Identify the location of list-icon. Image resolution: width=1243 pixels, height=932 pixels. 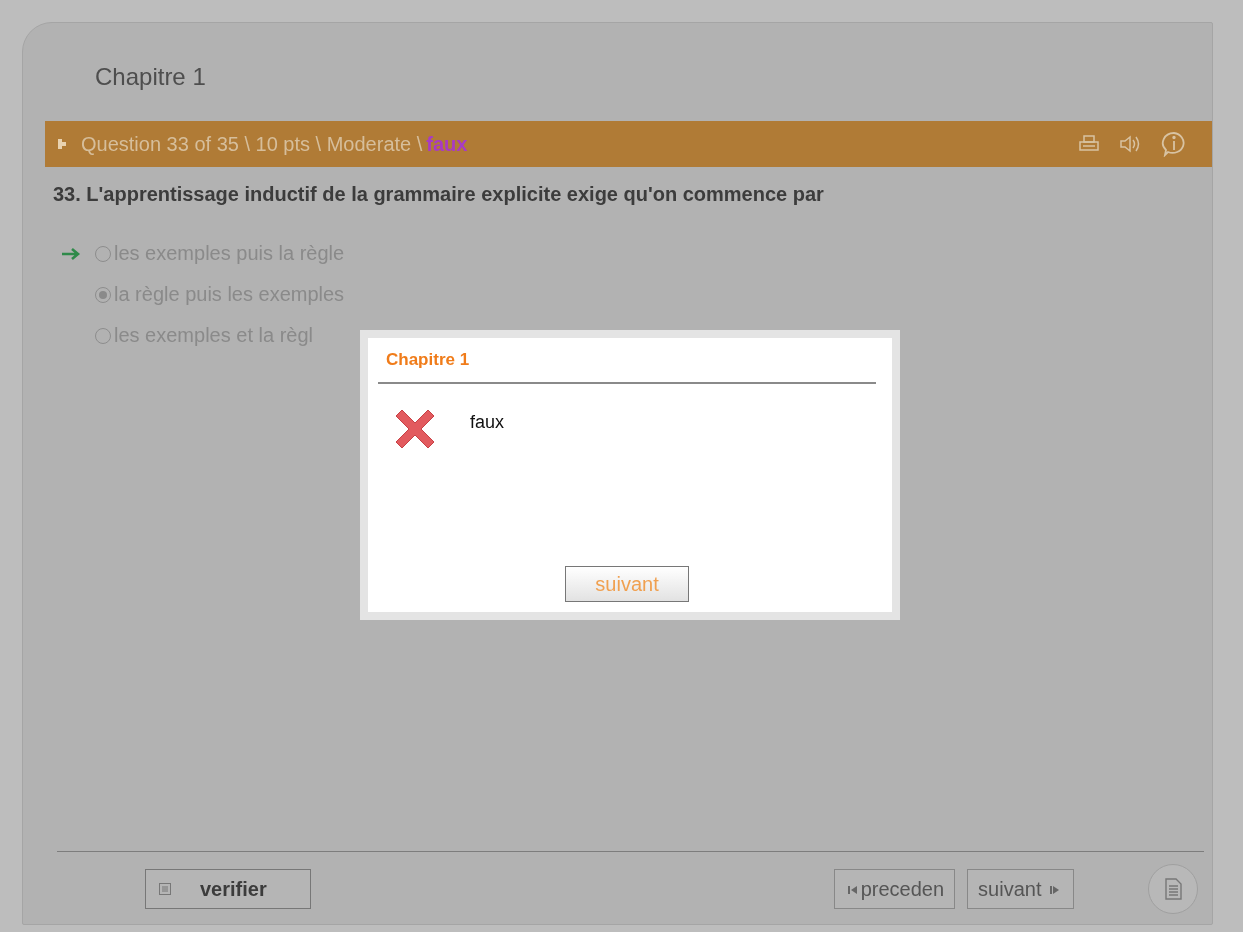
(165, 889).